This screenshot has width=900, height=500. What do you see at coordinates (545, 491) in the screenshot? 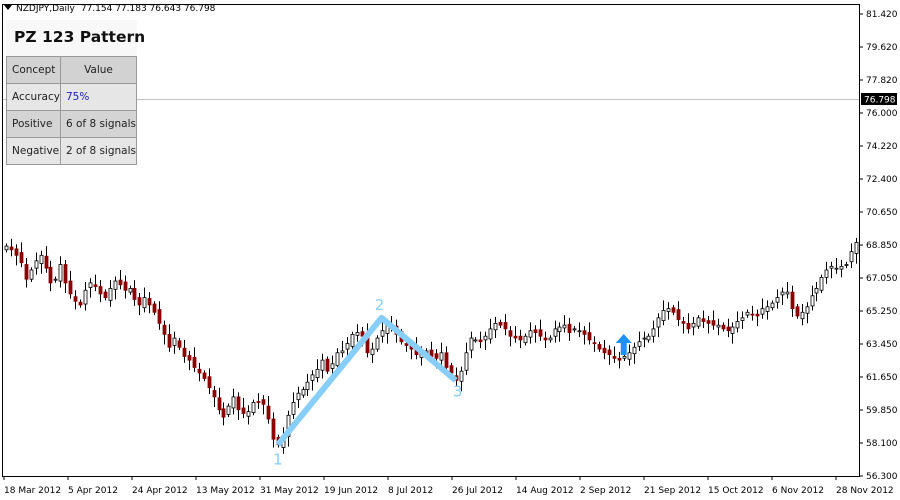
I see `date-tick-label: 14 Aug 2012` at bounding box center [545, 491].